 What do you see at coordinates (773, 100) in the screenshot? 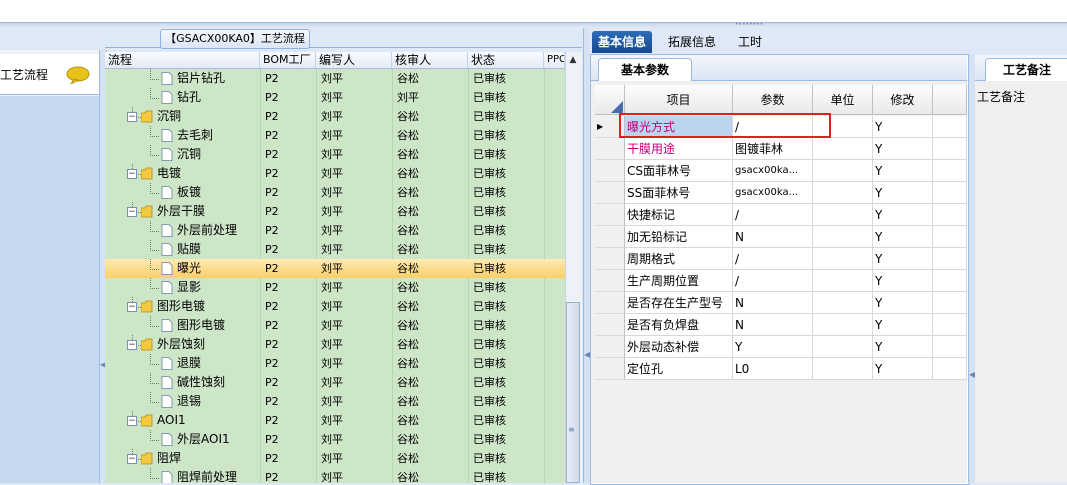
I see `col-header-param: 参数` at bounding box center [773, 100].